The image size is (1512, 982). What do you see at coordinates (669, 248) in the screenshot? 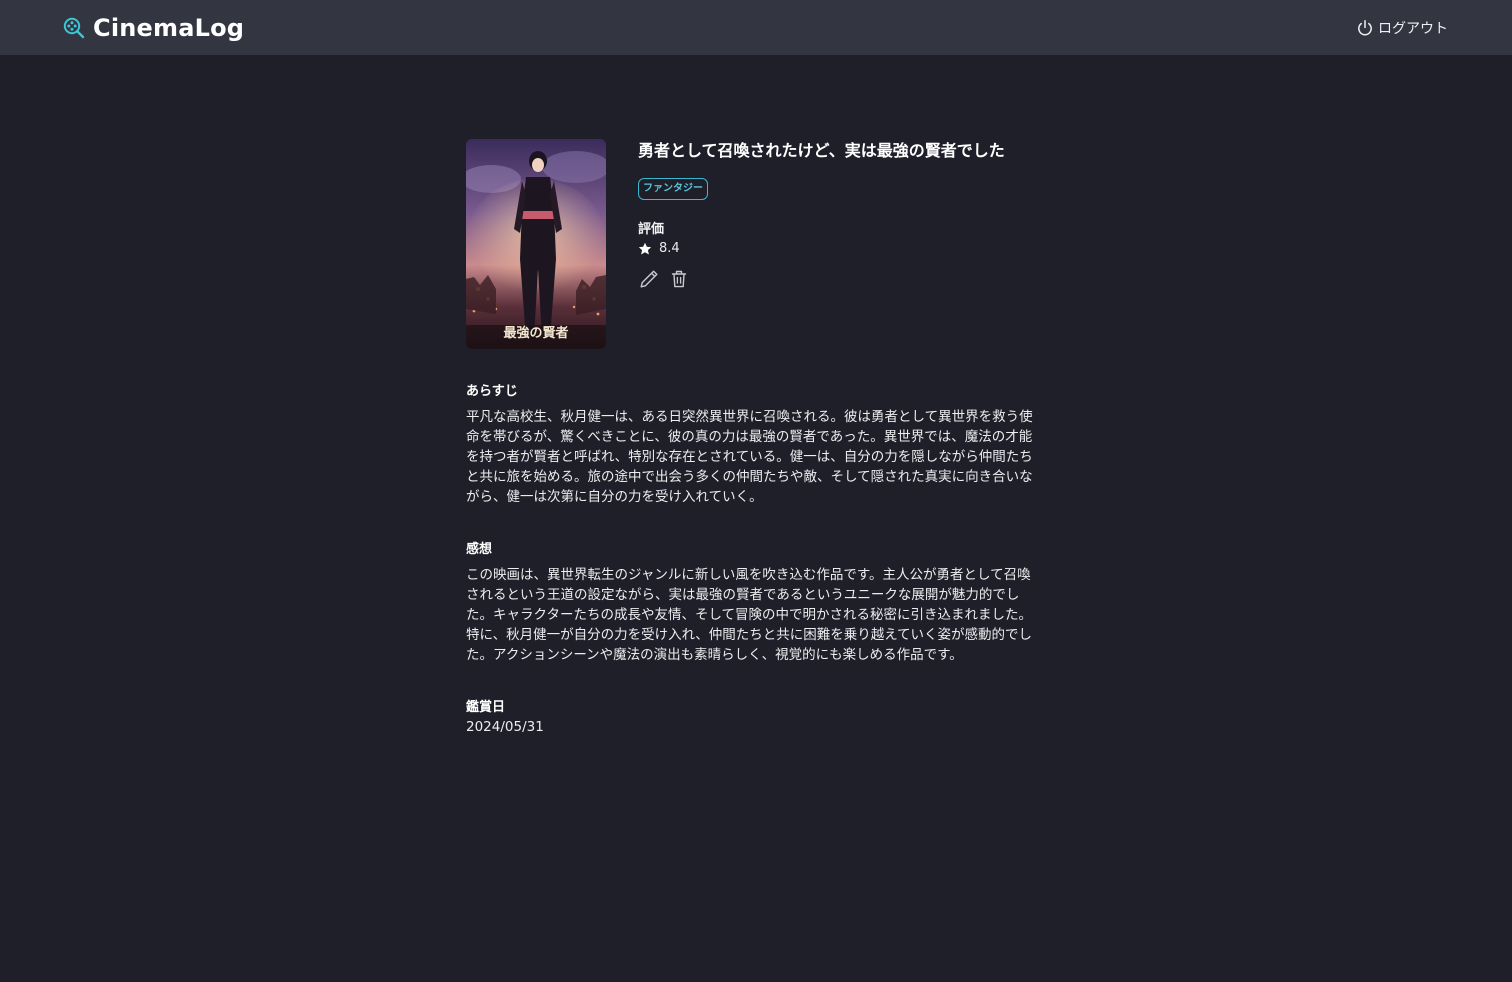
I see `rating-value: 8.4` at bounding box center [669, 248].